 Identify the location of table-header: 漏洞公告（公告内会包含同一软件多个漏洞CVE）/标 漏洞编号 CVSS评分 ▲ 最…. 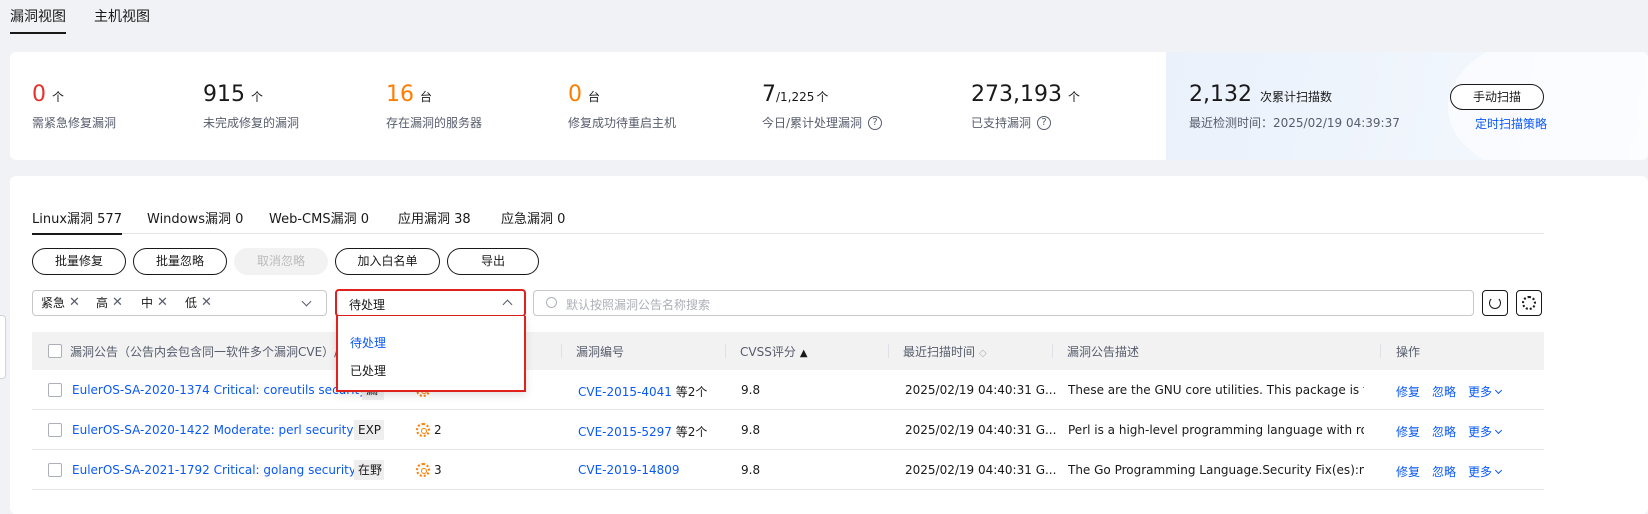
(788, 351).